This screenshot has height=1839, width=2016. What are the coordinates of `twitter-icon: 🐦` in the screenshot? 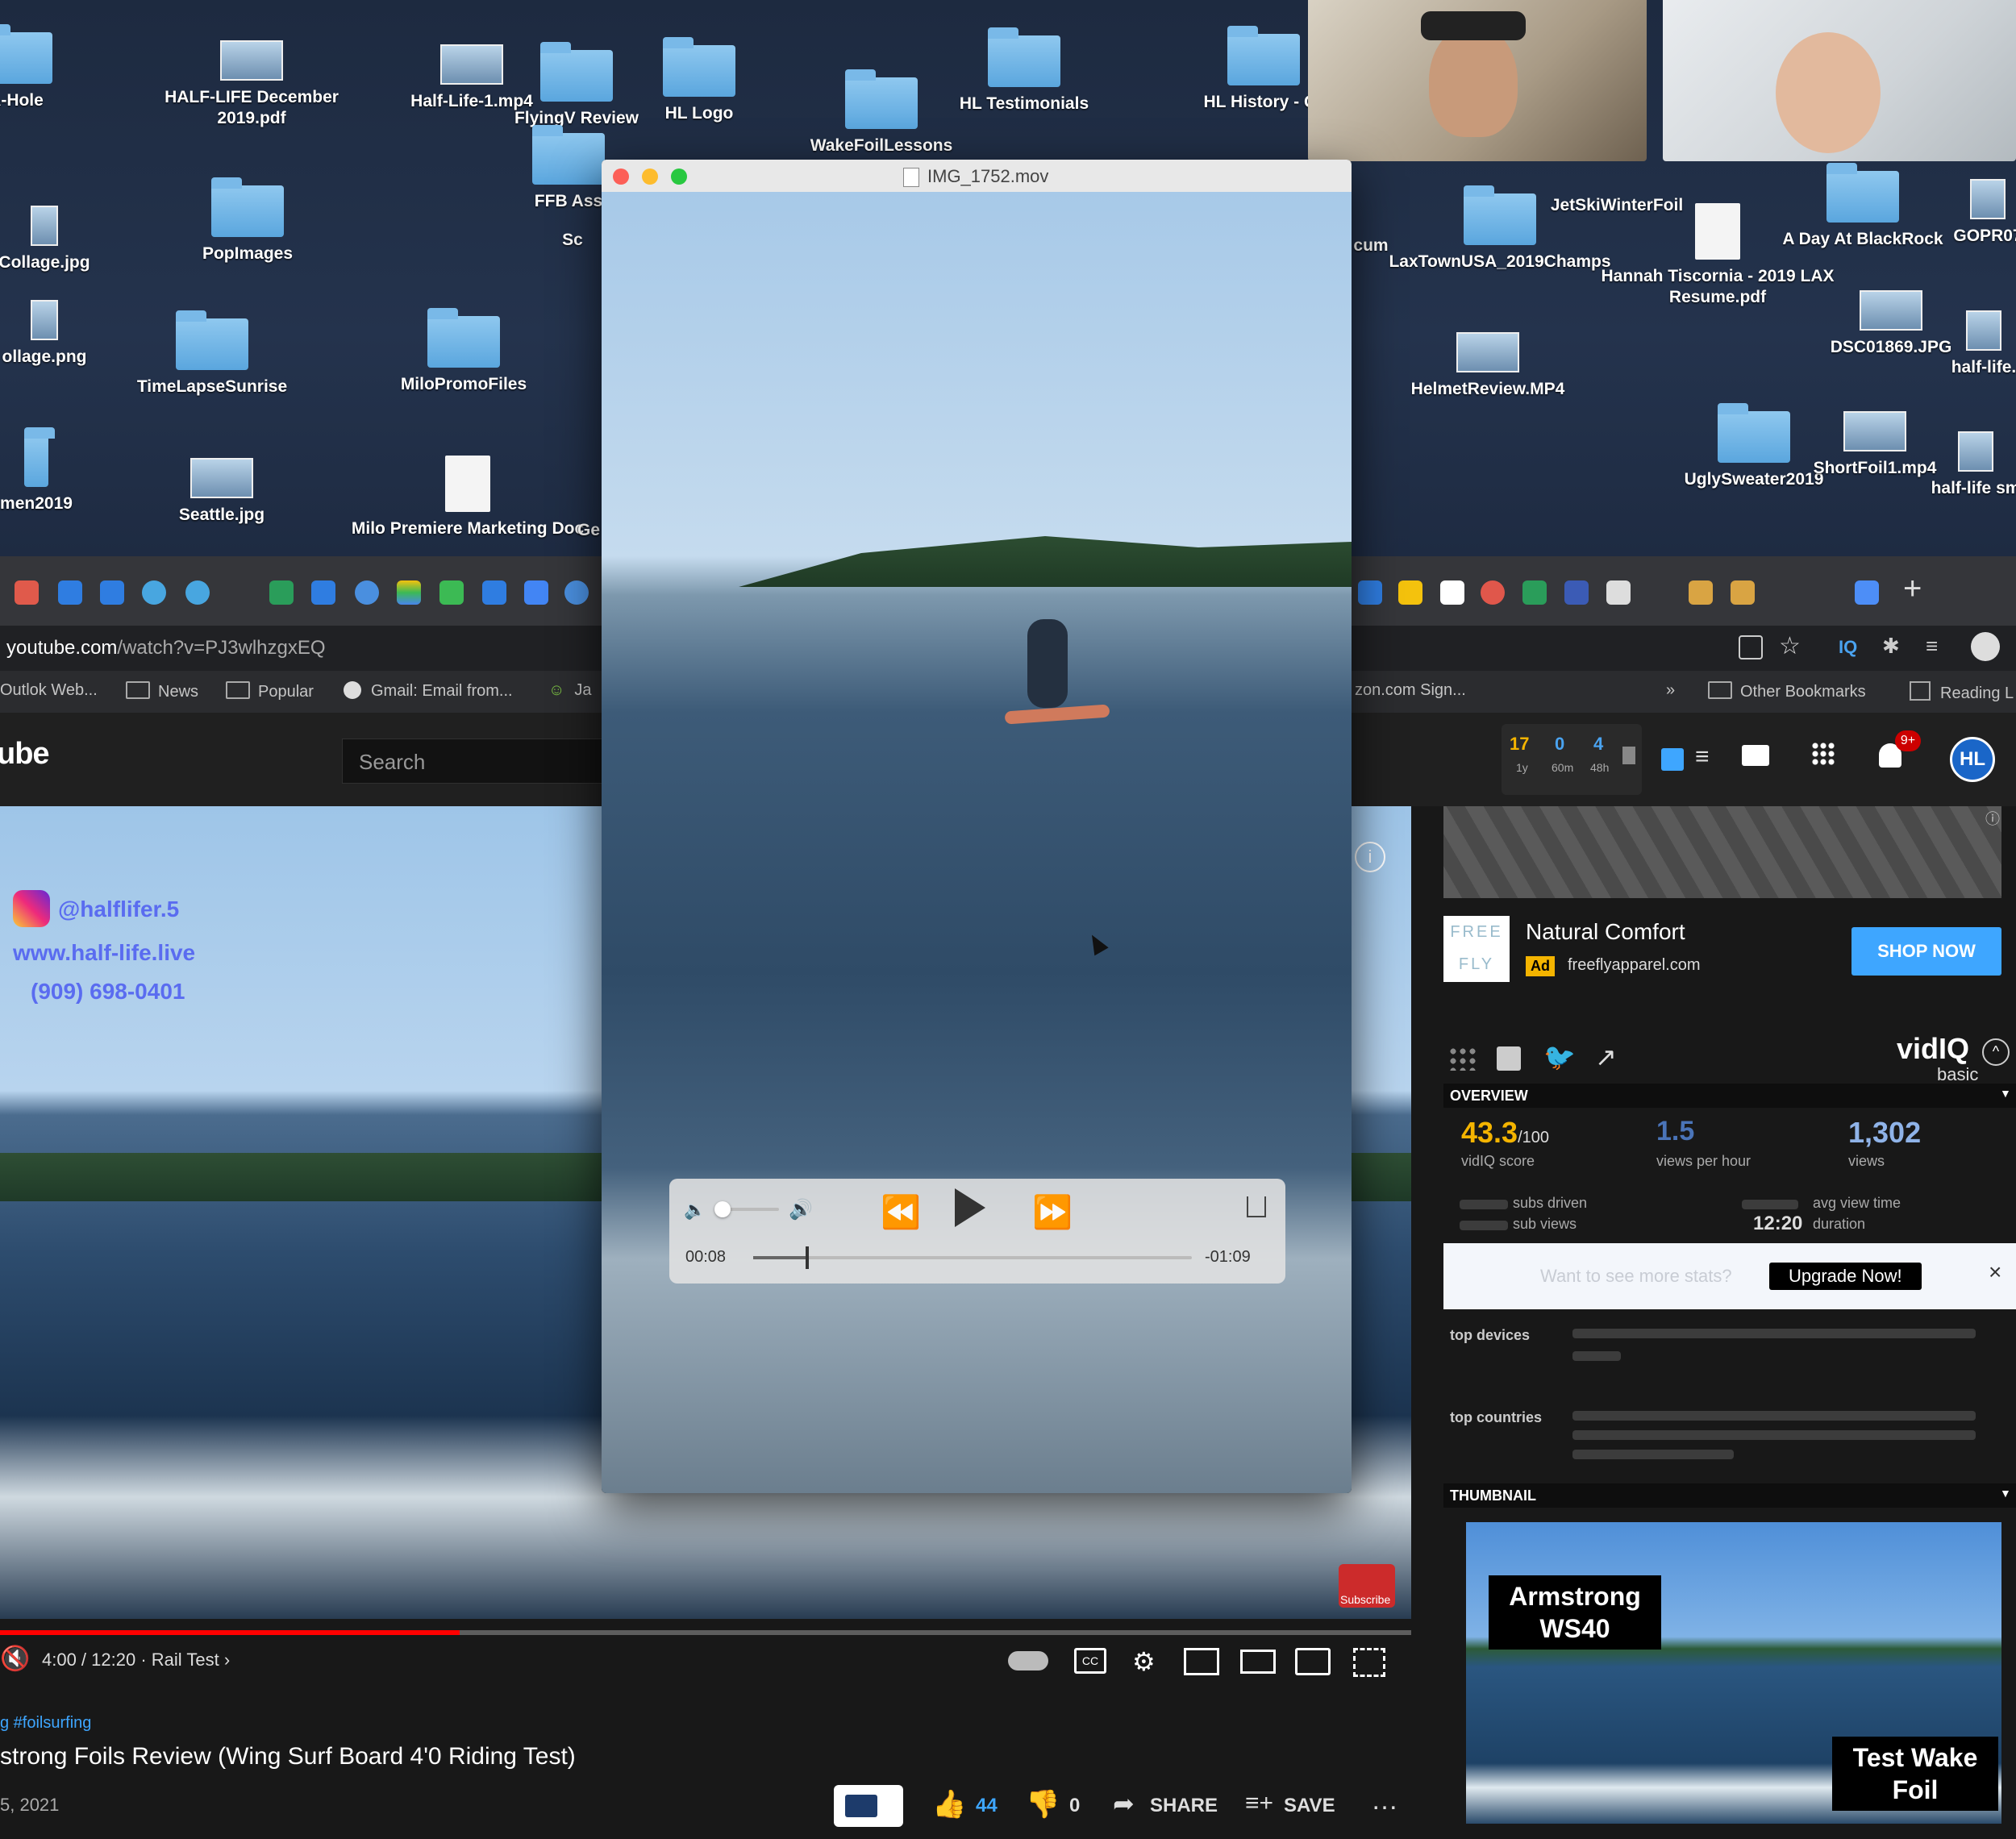 It's located at (1559, 1057).